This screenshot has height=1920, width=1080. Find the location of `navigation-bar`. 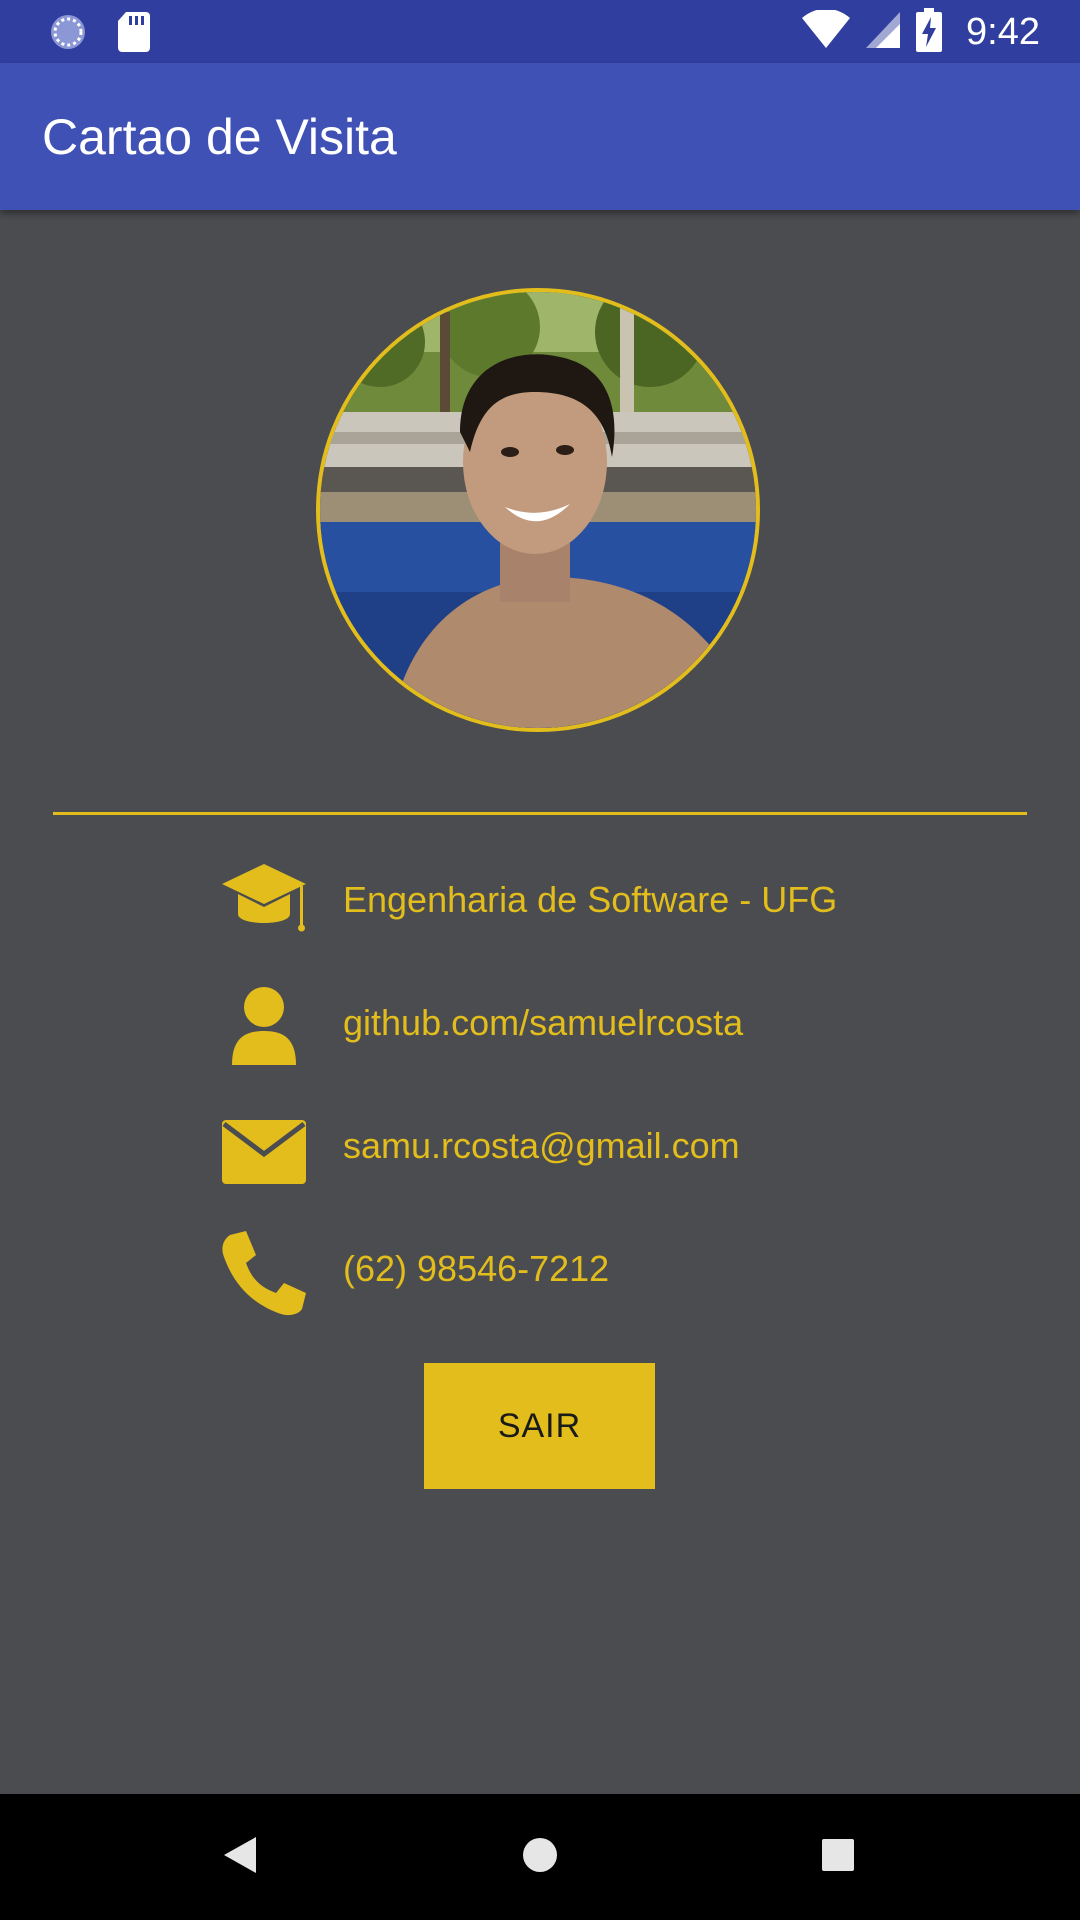

navigation-bar is located at coordinates (540, 1857).